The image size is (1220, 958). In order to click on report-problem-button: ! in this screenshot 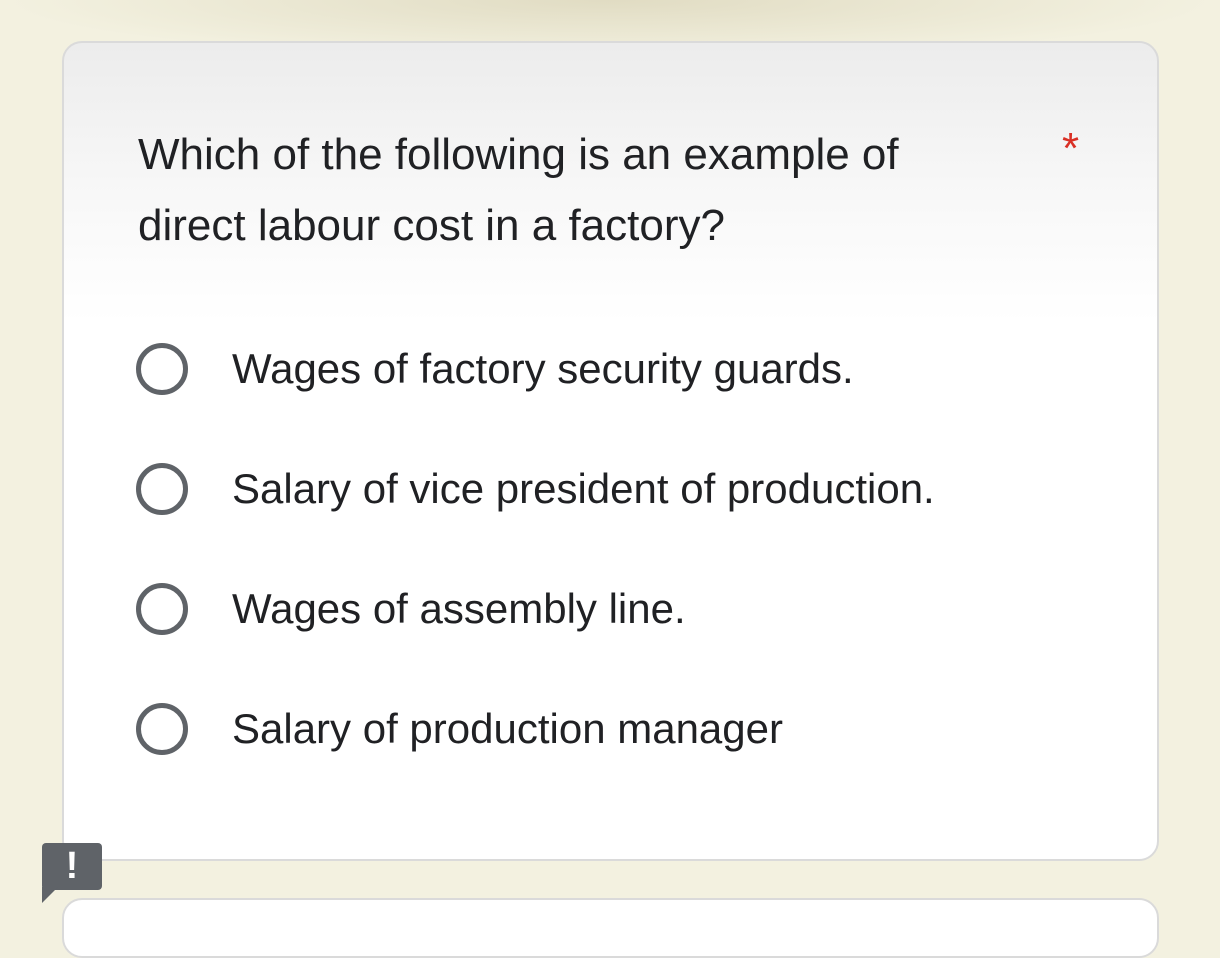, I will do `click(72, 873)`.